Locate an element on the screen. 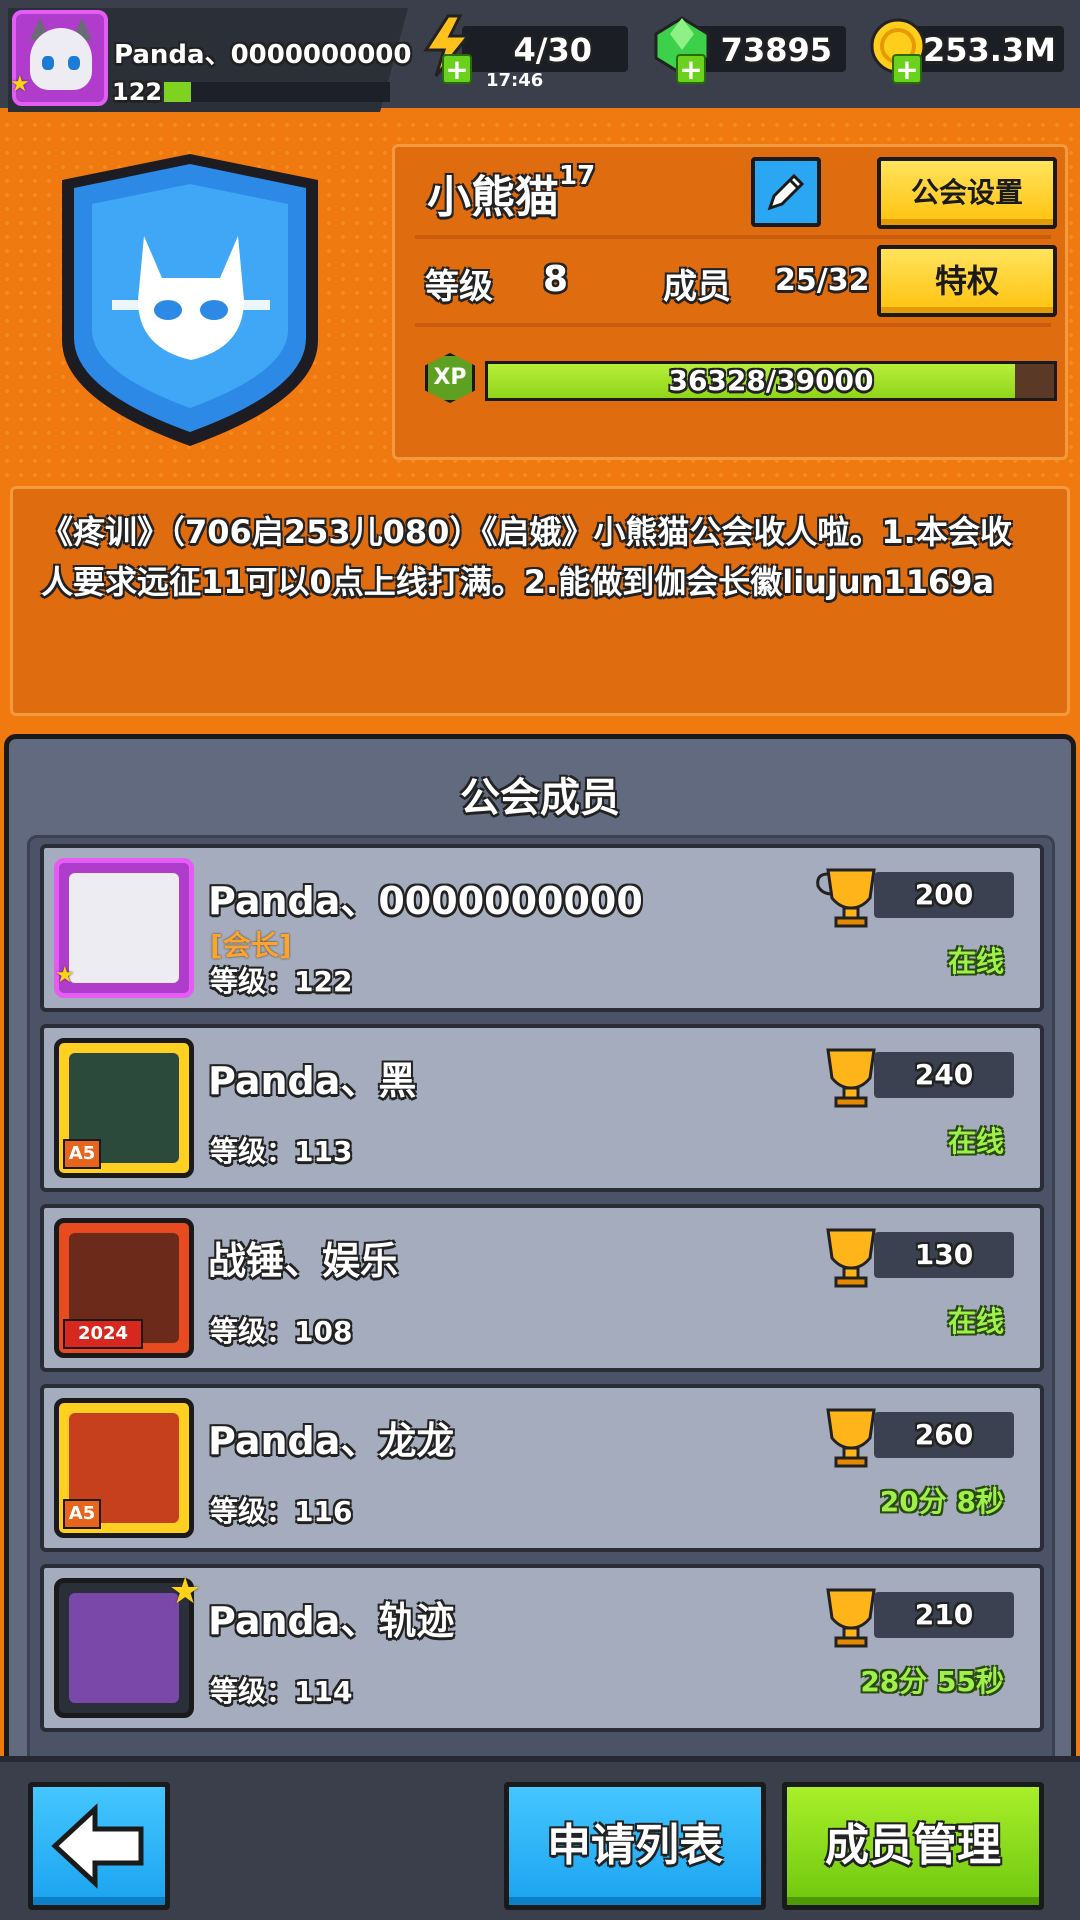 Image resolution: width=1080 pixels, height=1920 pixels. member-row: A5 Panda、黑 等级：113 240 在线 is located at coordinates (542, 1108).